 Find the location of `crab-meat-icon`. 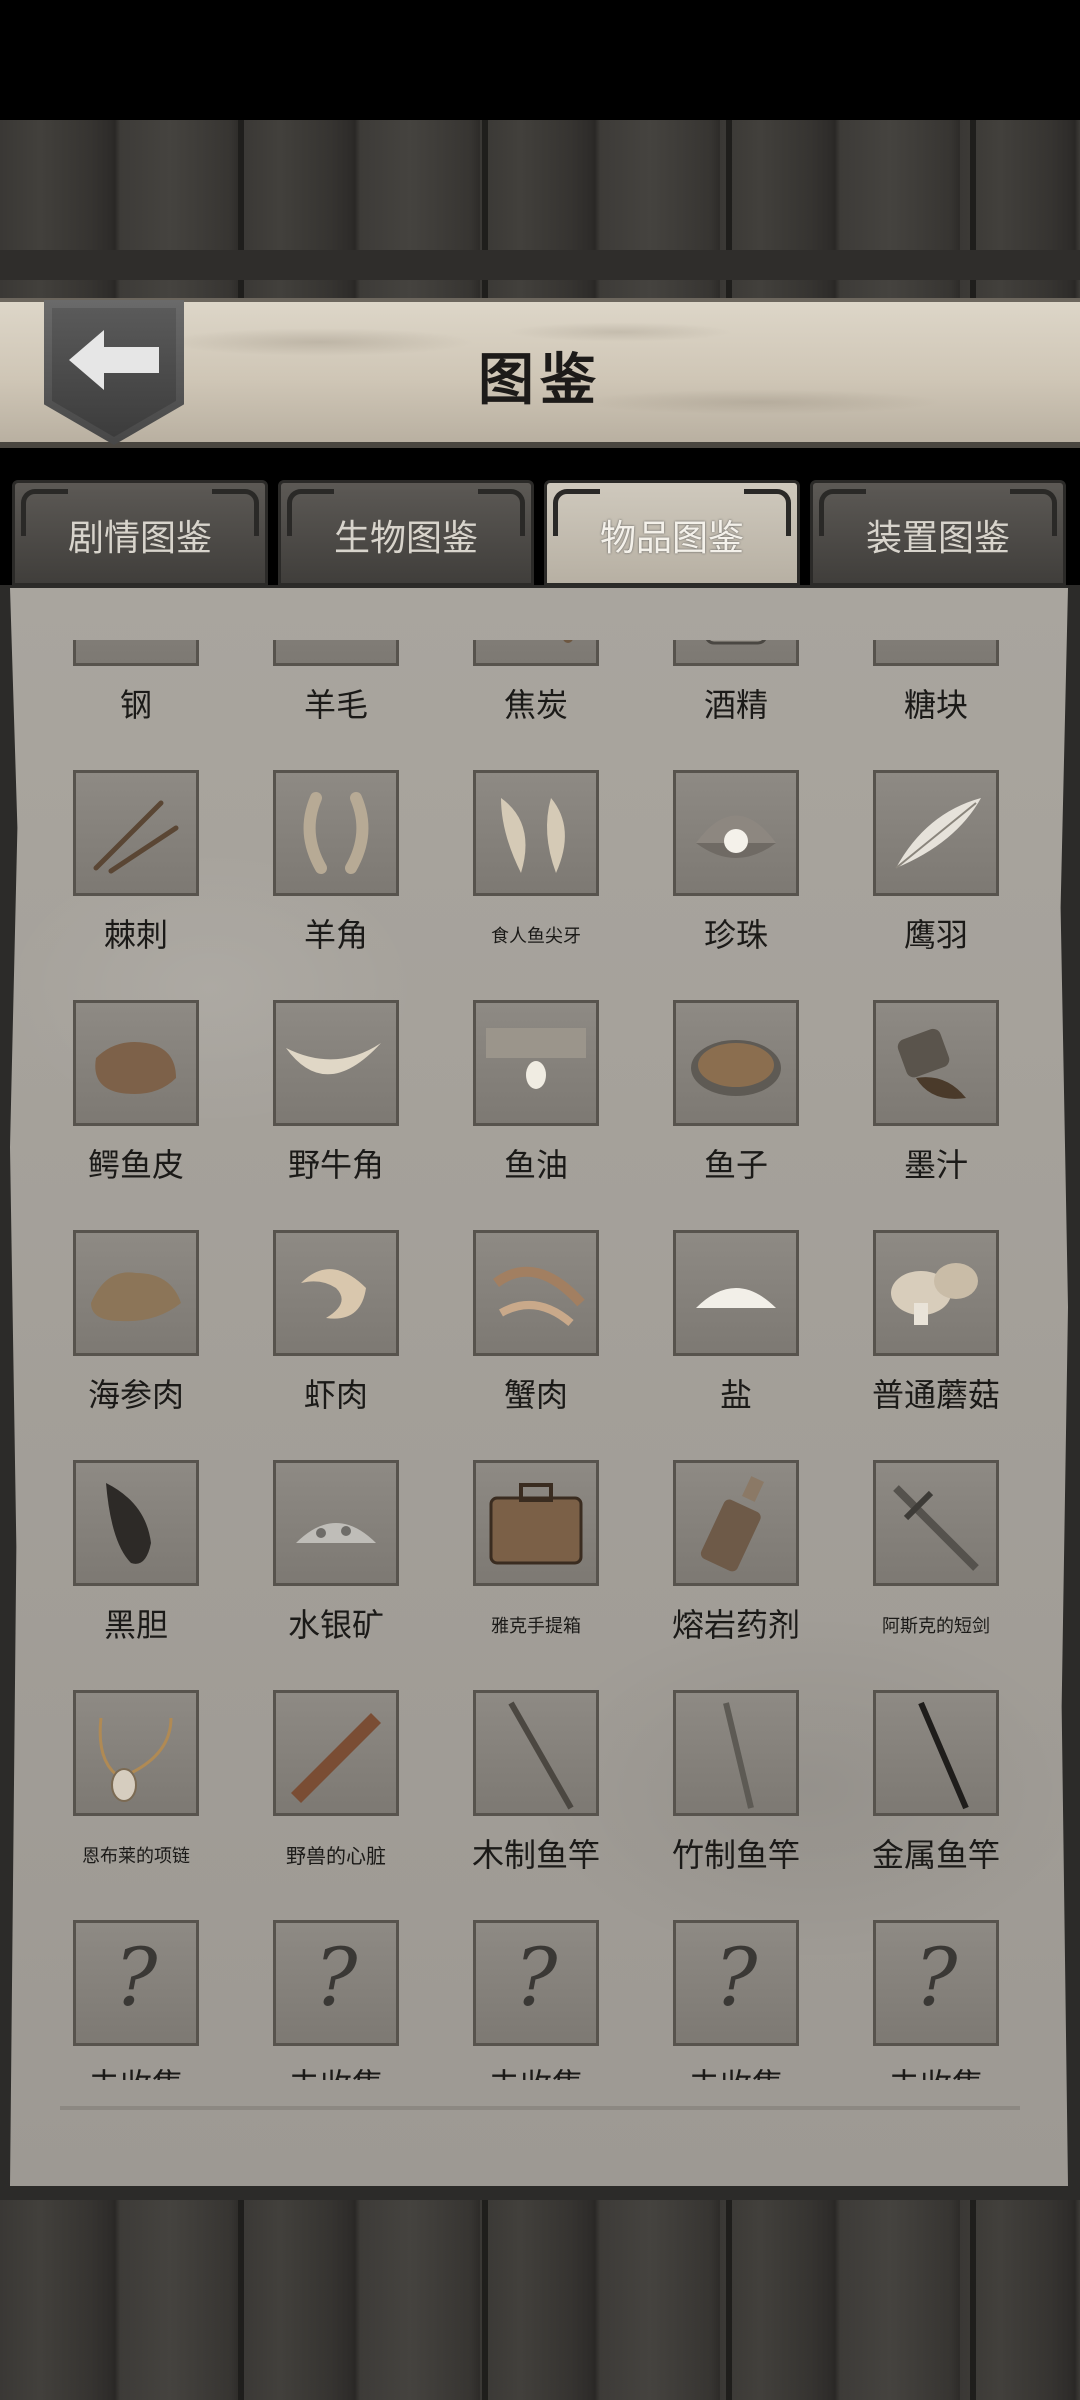

crab-meat-icon is located at coordinates (539, 1296).